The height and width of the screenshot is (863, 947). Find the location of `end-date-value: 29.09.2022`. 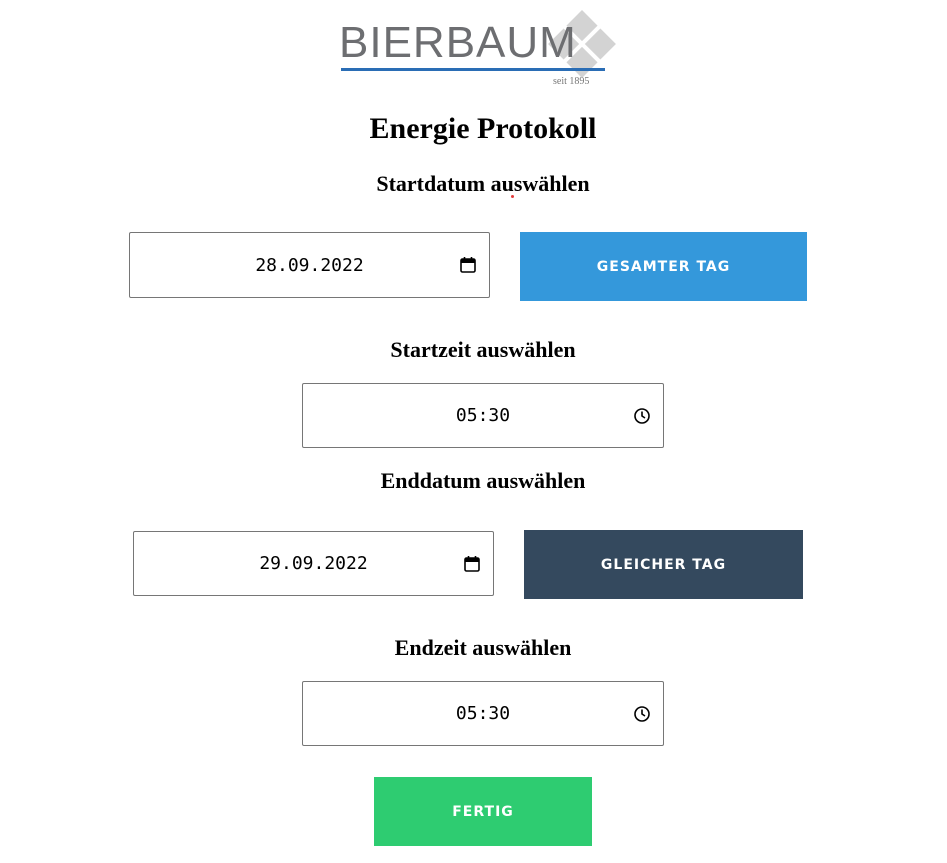

end-date-value: 29.09.2022 is located at coordinates (313, 563).